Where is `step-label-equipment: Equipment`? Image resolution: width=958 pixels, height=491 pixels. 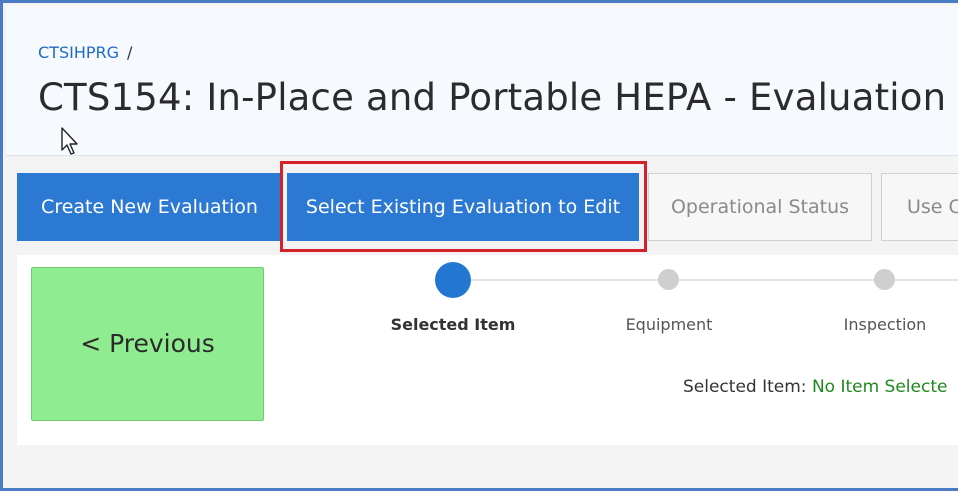
step-label-equipment: Equipment is located at coordinates (669, 324).